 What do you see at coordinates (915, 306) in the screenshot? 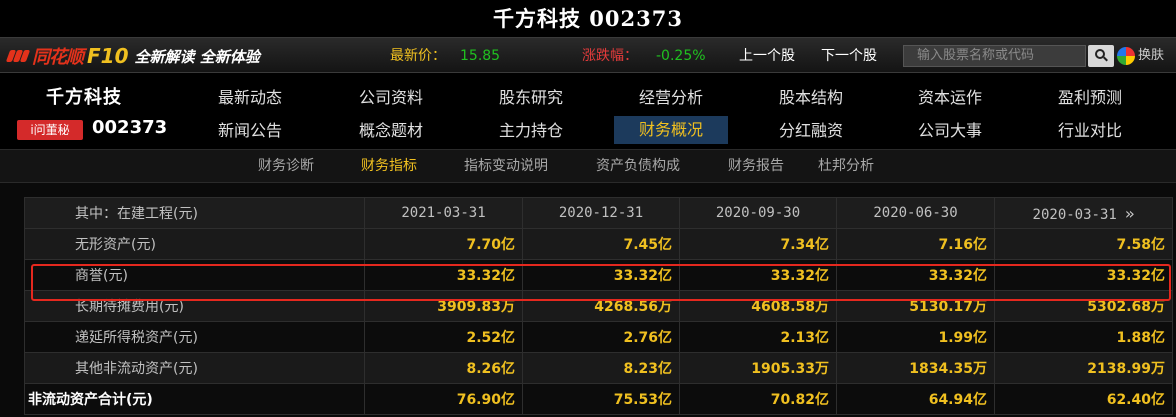
I see `table-cell: 5130.17万` at bounding box center [915, 306].